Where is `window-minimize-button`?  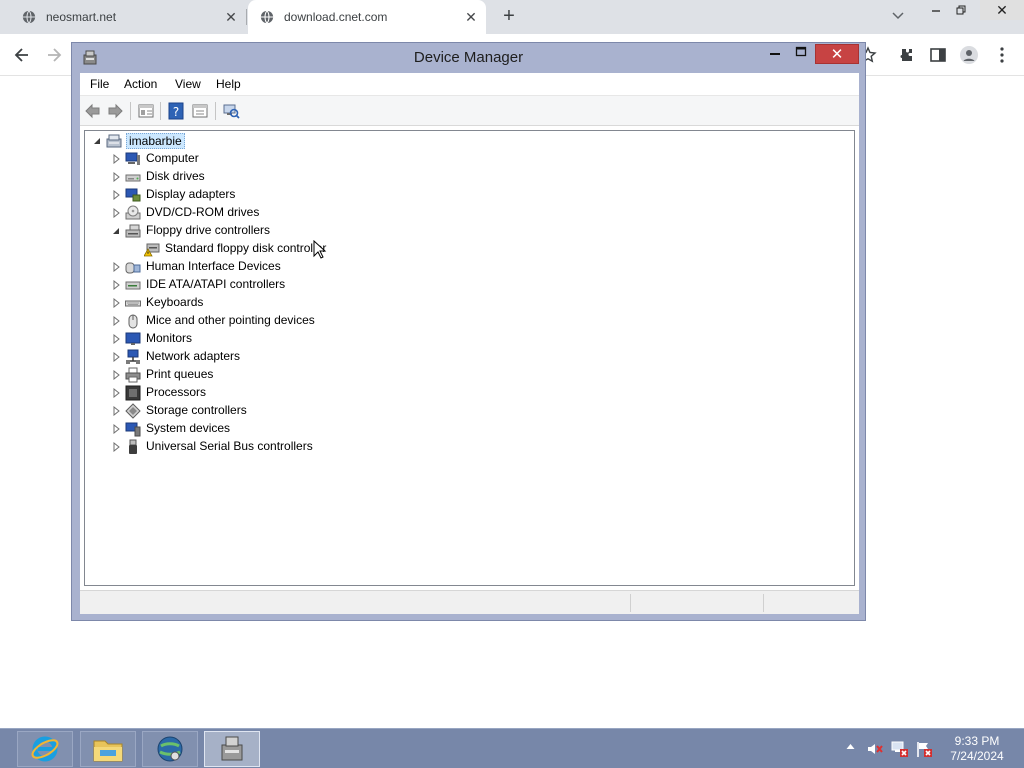 window-minimize-button is located at coordinates (775, 55).